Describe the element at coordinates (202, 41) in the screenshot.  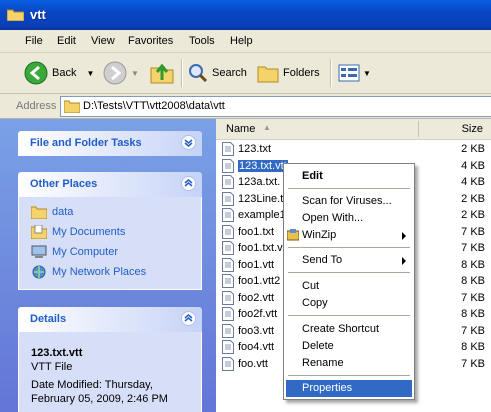
I see `menu-tools: Tools` at that location.